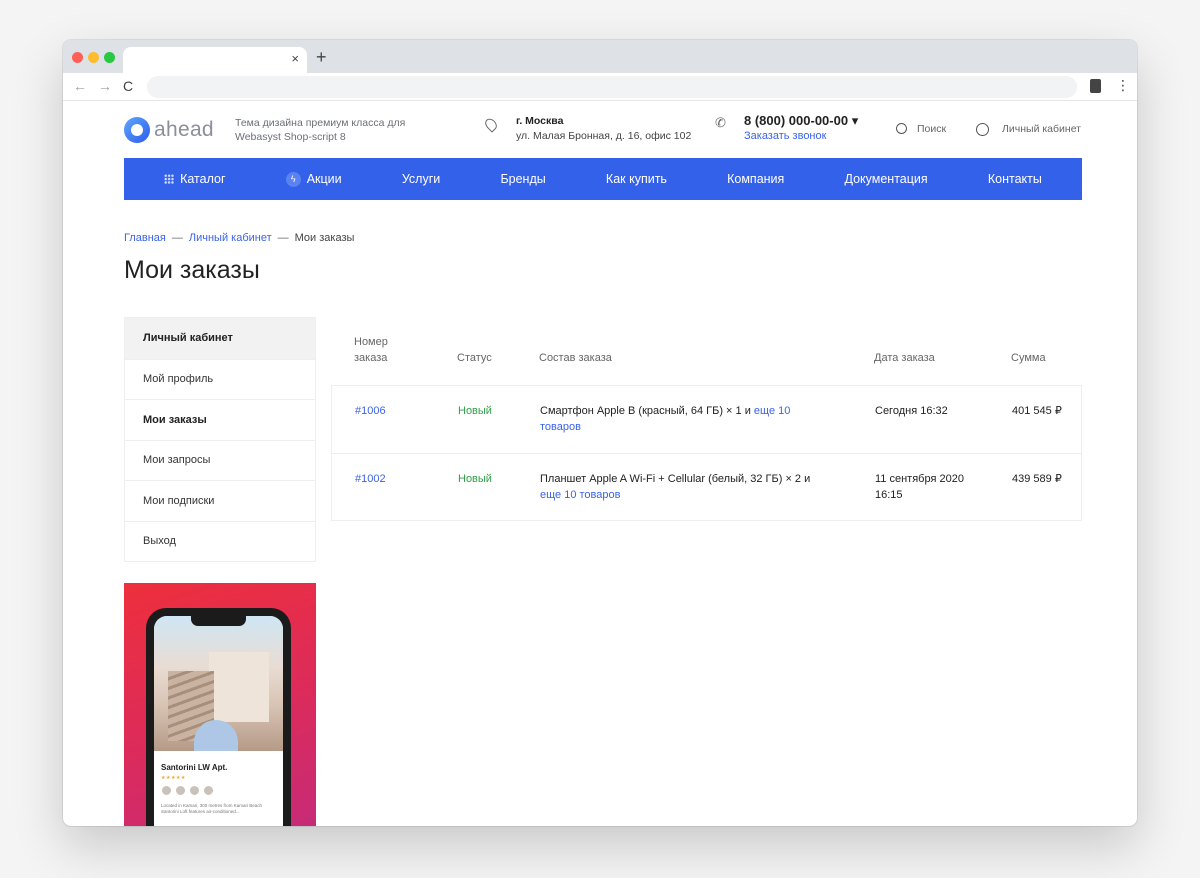 This screenshot has height=878, width=1200. What do you see at coordinates (911, 411) in the screenshot?
I see `order-date: Сегодня 16:32` at bounding box center [911, 411].